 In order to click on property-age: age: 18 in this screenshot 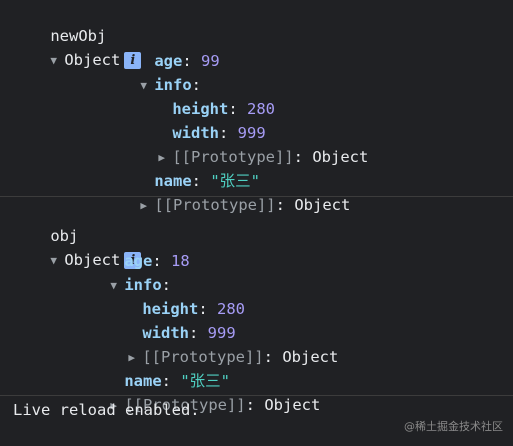, I will do `click(157, 261)`.